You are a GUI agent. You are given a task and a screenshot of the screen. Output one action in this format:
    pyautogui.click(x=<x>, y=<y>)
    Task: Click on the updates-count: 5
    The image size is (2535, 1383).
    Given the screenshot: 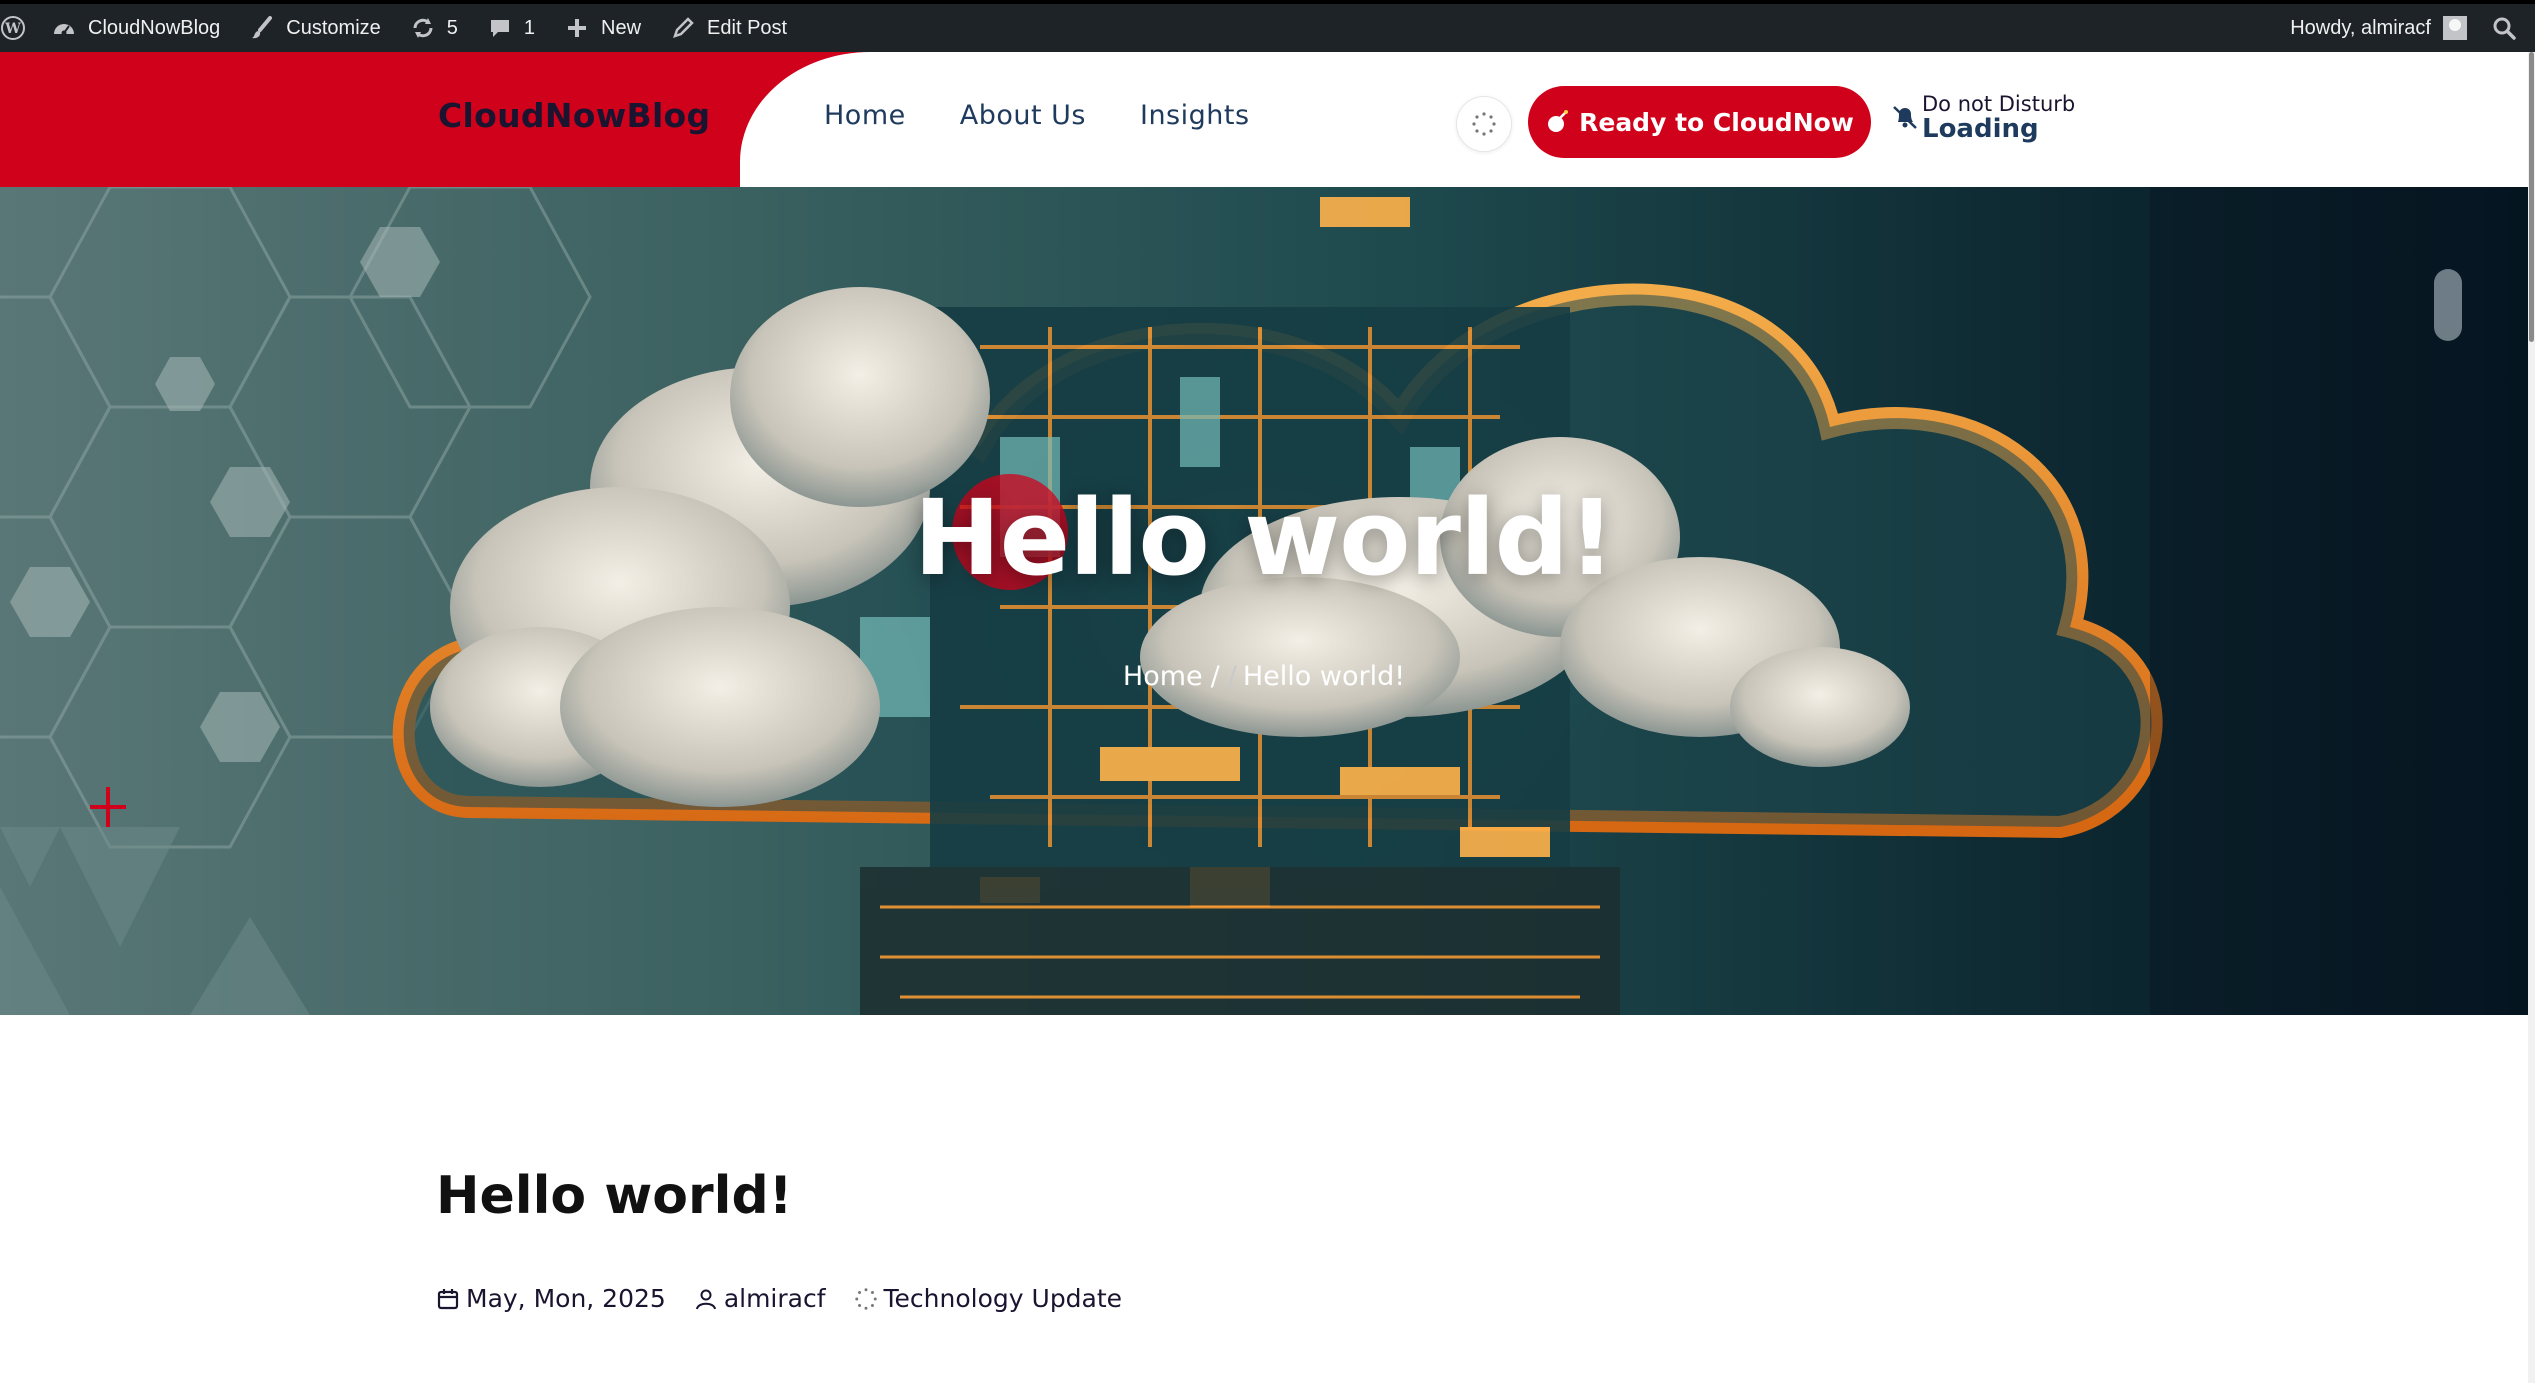 What is the action you would take?
    pyautogui.click(x=452, y=27)
    